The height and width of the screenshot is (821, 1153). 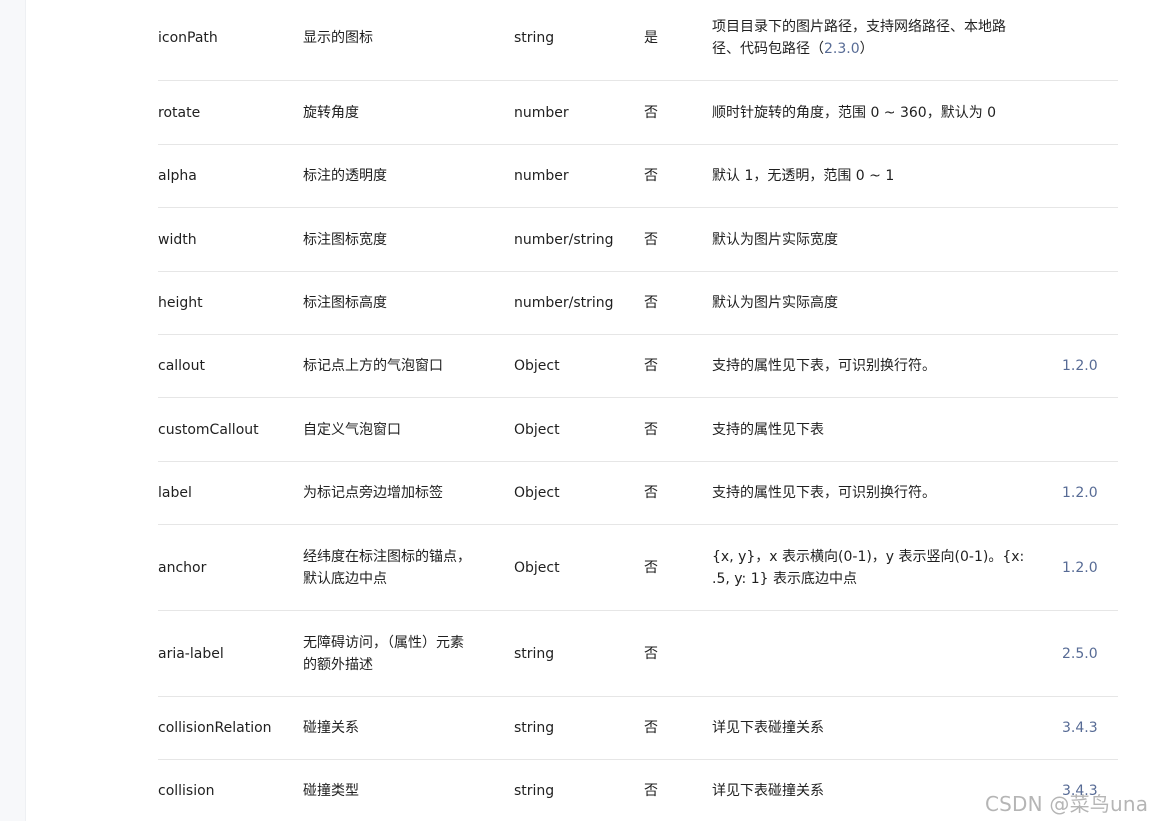 What do you see at coordinates (373, 366) in the screenshot?
I see `property-description: 标记点上方的气泡窗口` at bounding box center [373, 366].